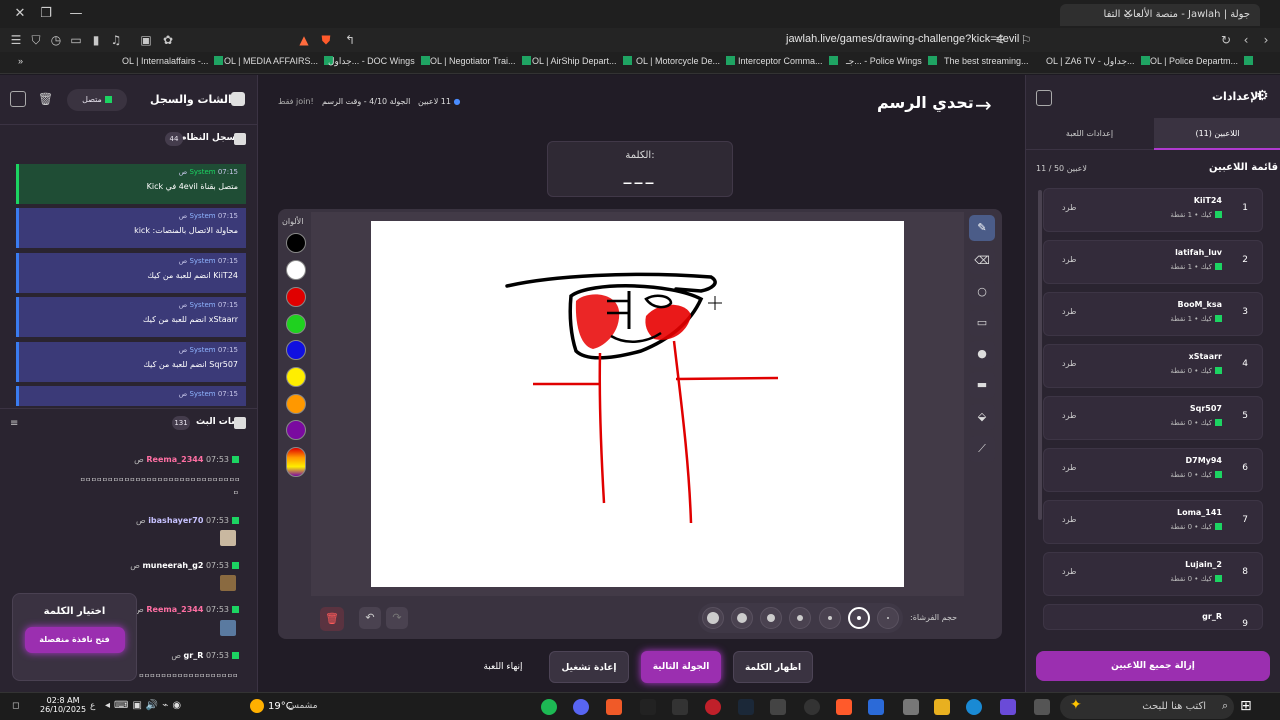 The width and height of the screenshot is (1280, 720). I want to click on remove-all-players-button: إزالة جميع اللاعبين, so click(1153, 666).